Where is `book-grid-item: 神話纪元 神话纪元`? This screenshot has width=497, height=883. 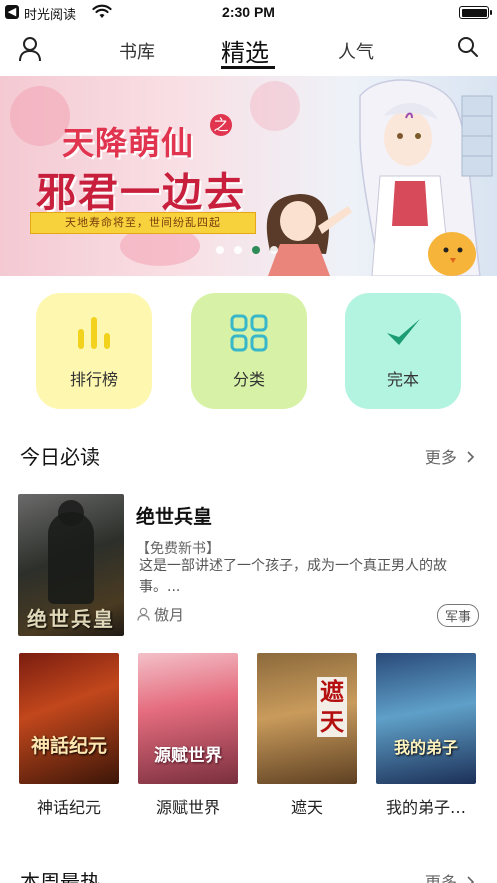 book-grid-item: 神話纪元 神话纪元 is located at coordinates (69, 735).